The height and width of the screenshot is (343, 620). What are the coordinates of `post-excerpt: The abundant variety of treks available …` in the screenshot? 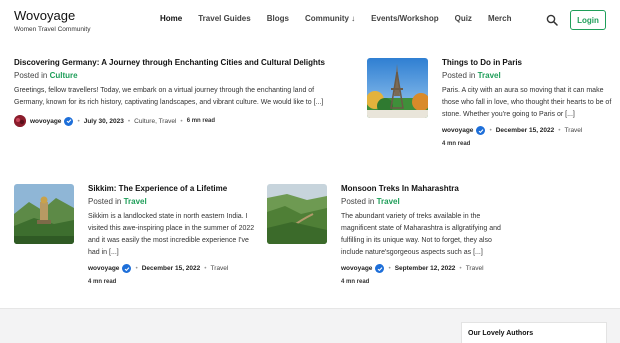 It's located at (421, 234).